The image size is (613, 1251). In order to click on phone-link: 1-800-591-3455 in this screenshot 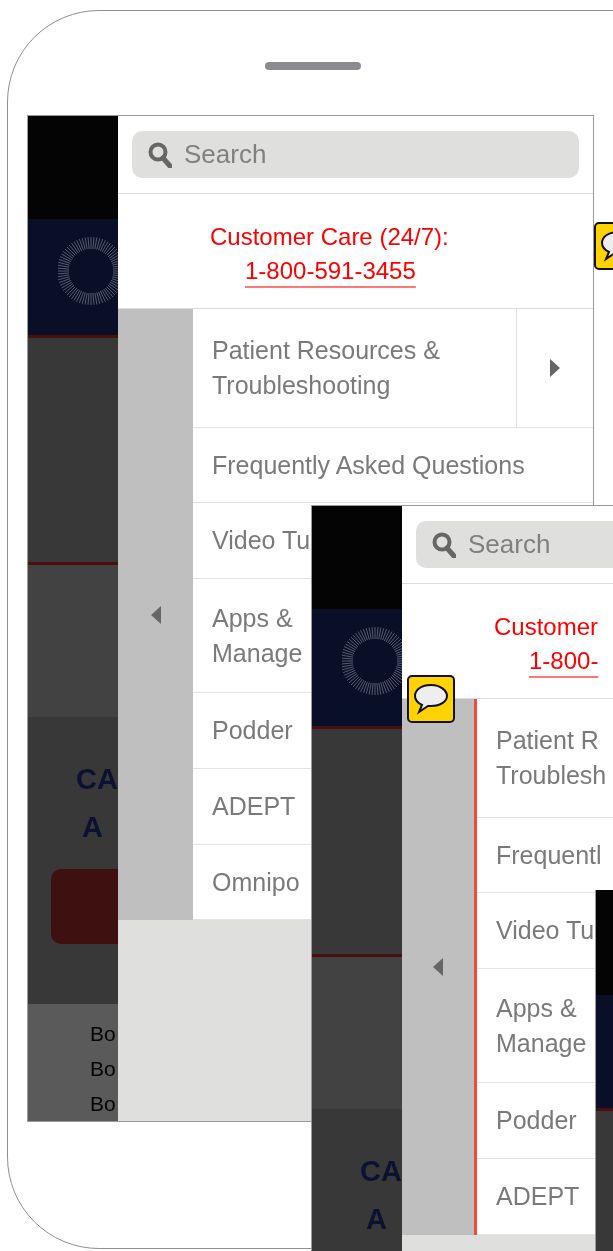, I will do `click(330, 271)`.